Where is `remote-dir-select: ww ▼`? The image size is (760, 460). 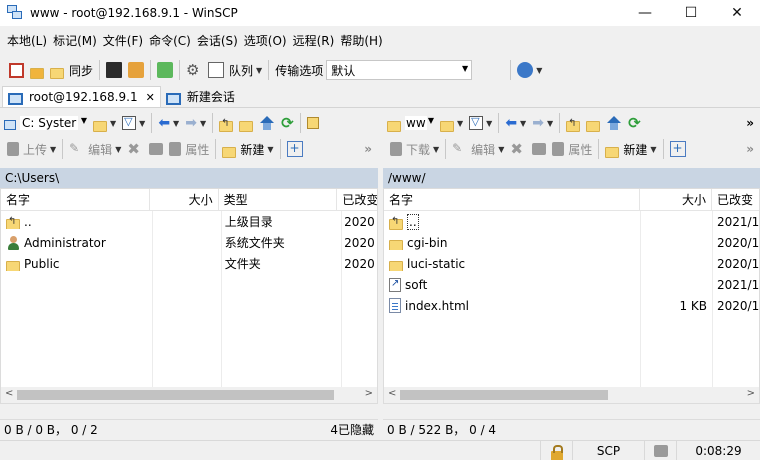
remote-dir-select: ww ▼ is located at coordinates (412, 123).